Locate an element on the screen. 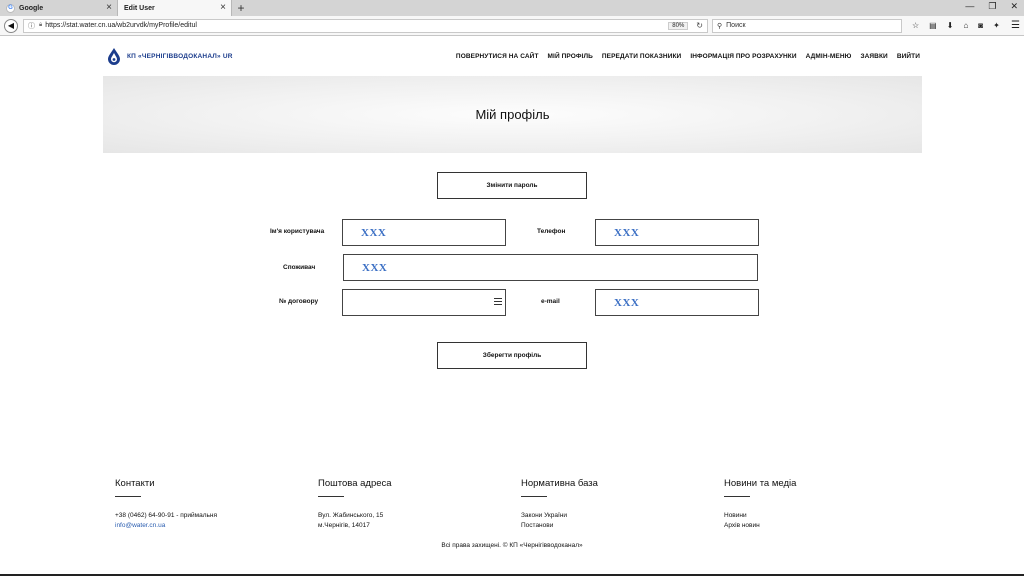 This screenshot has width=1024, height=576. lock-icon: 🔒︎ is located at coordinates (41, 25).